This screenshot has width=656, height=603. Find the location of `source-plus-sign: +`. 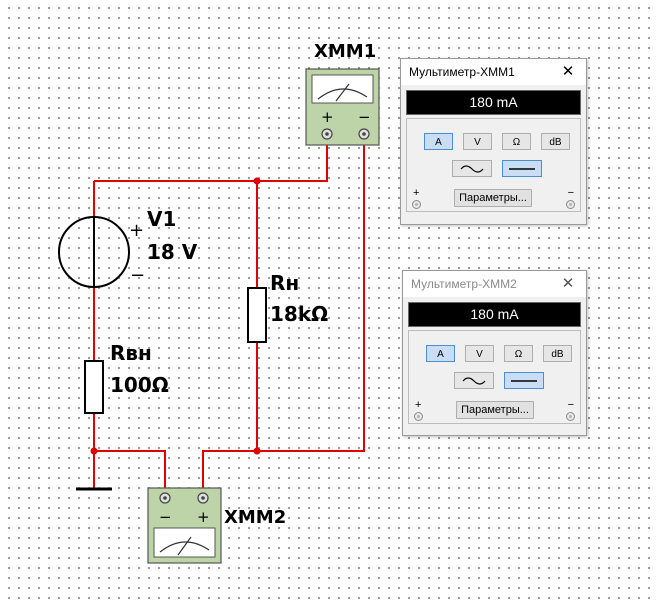

source-plus-sign: + is located at coordinates (136, 230).